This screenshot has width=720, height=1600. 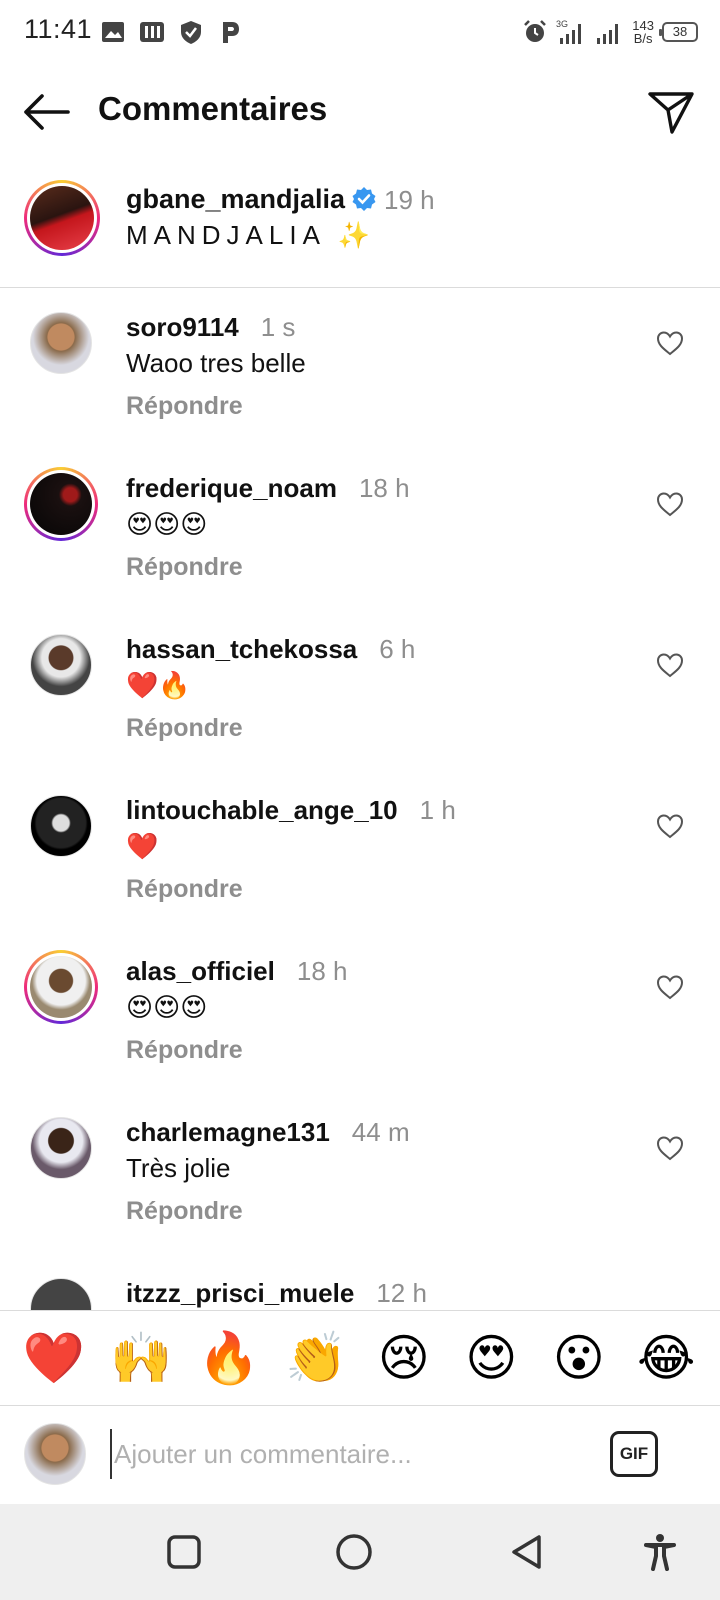 What do you see at coordinates (401, 1293) in the screenshot?
I see `comment-time: 12 h` at bounding box center [401, 1293].